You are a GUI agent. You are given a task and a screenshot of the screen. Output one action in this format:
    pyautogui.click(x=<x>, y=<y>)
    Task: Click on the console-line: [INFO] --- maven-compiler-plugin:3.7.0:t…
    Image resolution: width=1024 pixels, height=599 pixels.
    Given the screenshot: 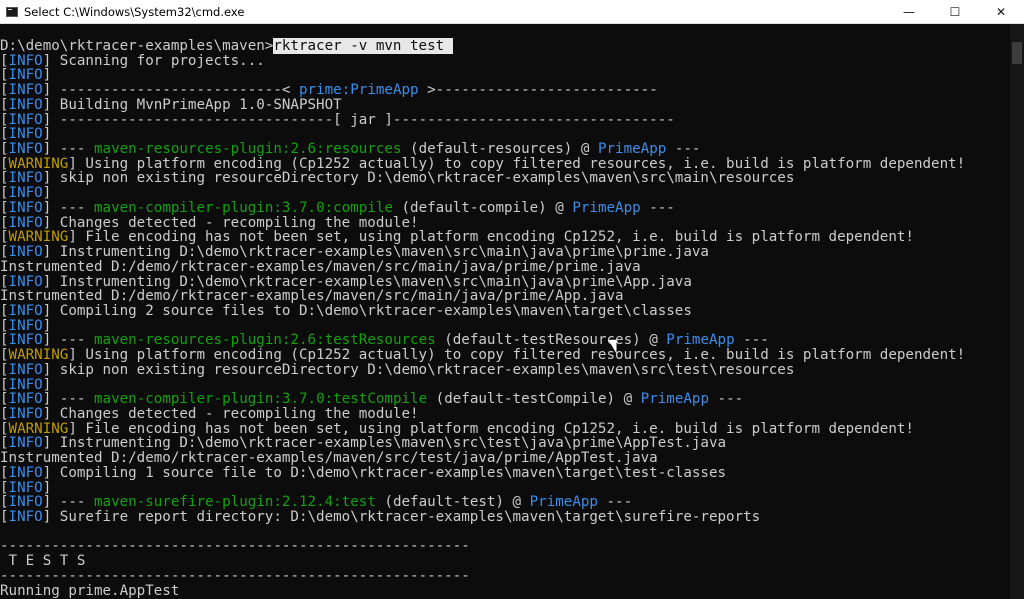 What is the action you would take?
    pyautogui.click(x=372, y=399)
    